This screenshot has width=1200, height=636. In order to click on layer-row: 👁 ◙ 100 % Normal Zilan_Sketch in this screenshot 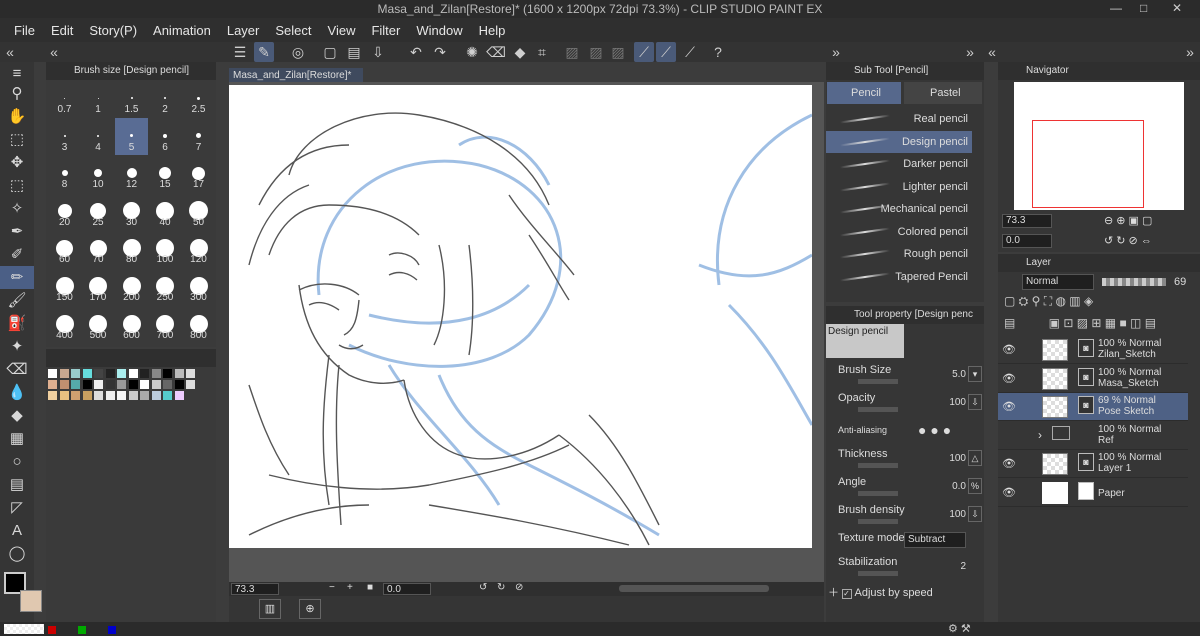, I will do `click(1093, 350)`.